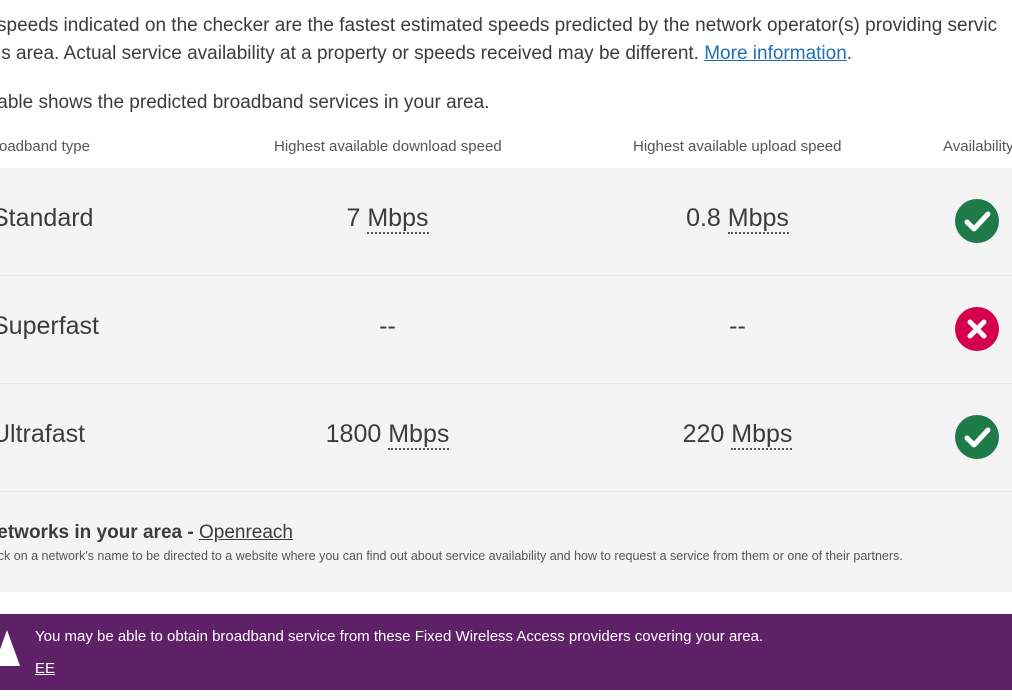 The height and width of the screenshot is (700, 1012). I want to click on broadband-type: Standard, so click(47, 218).